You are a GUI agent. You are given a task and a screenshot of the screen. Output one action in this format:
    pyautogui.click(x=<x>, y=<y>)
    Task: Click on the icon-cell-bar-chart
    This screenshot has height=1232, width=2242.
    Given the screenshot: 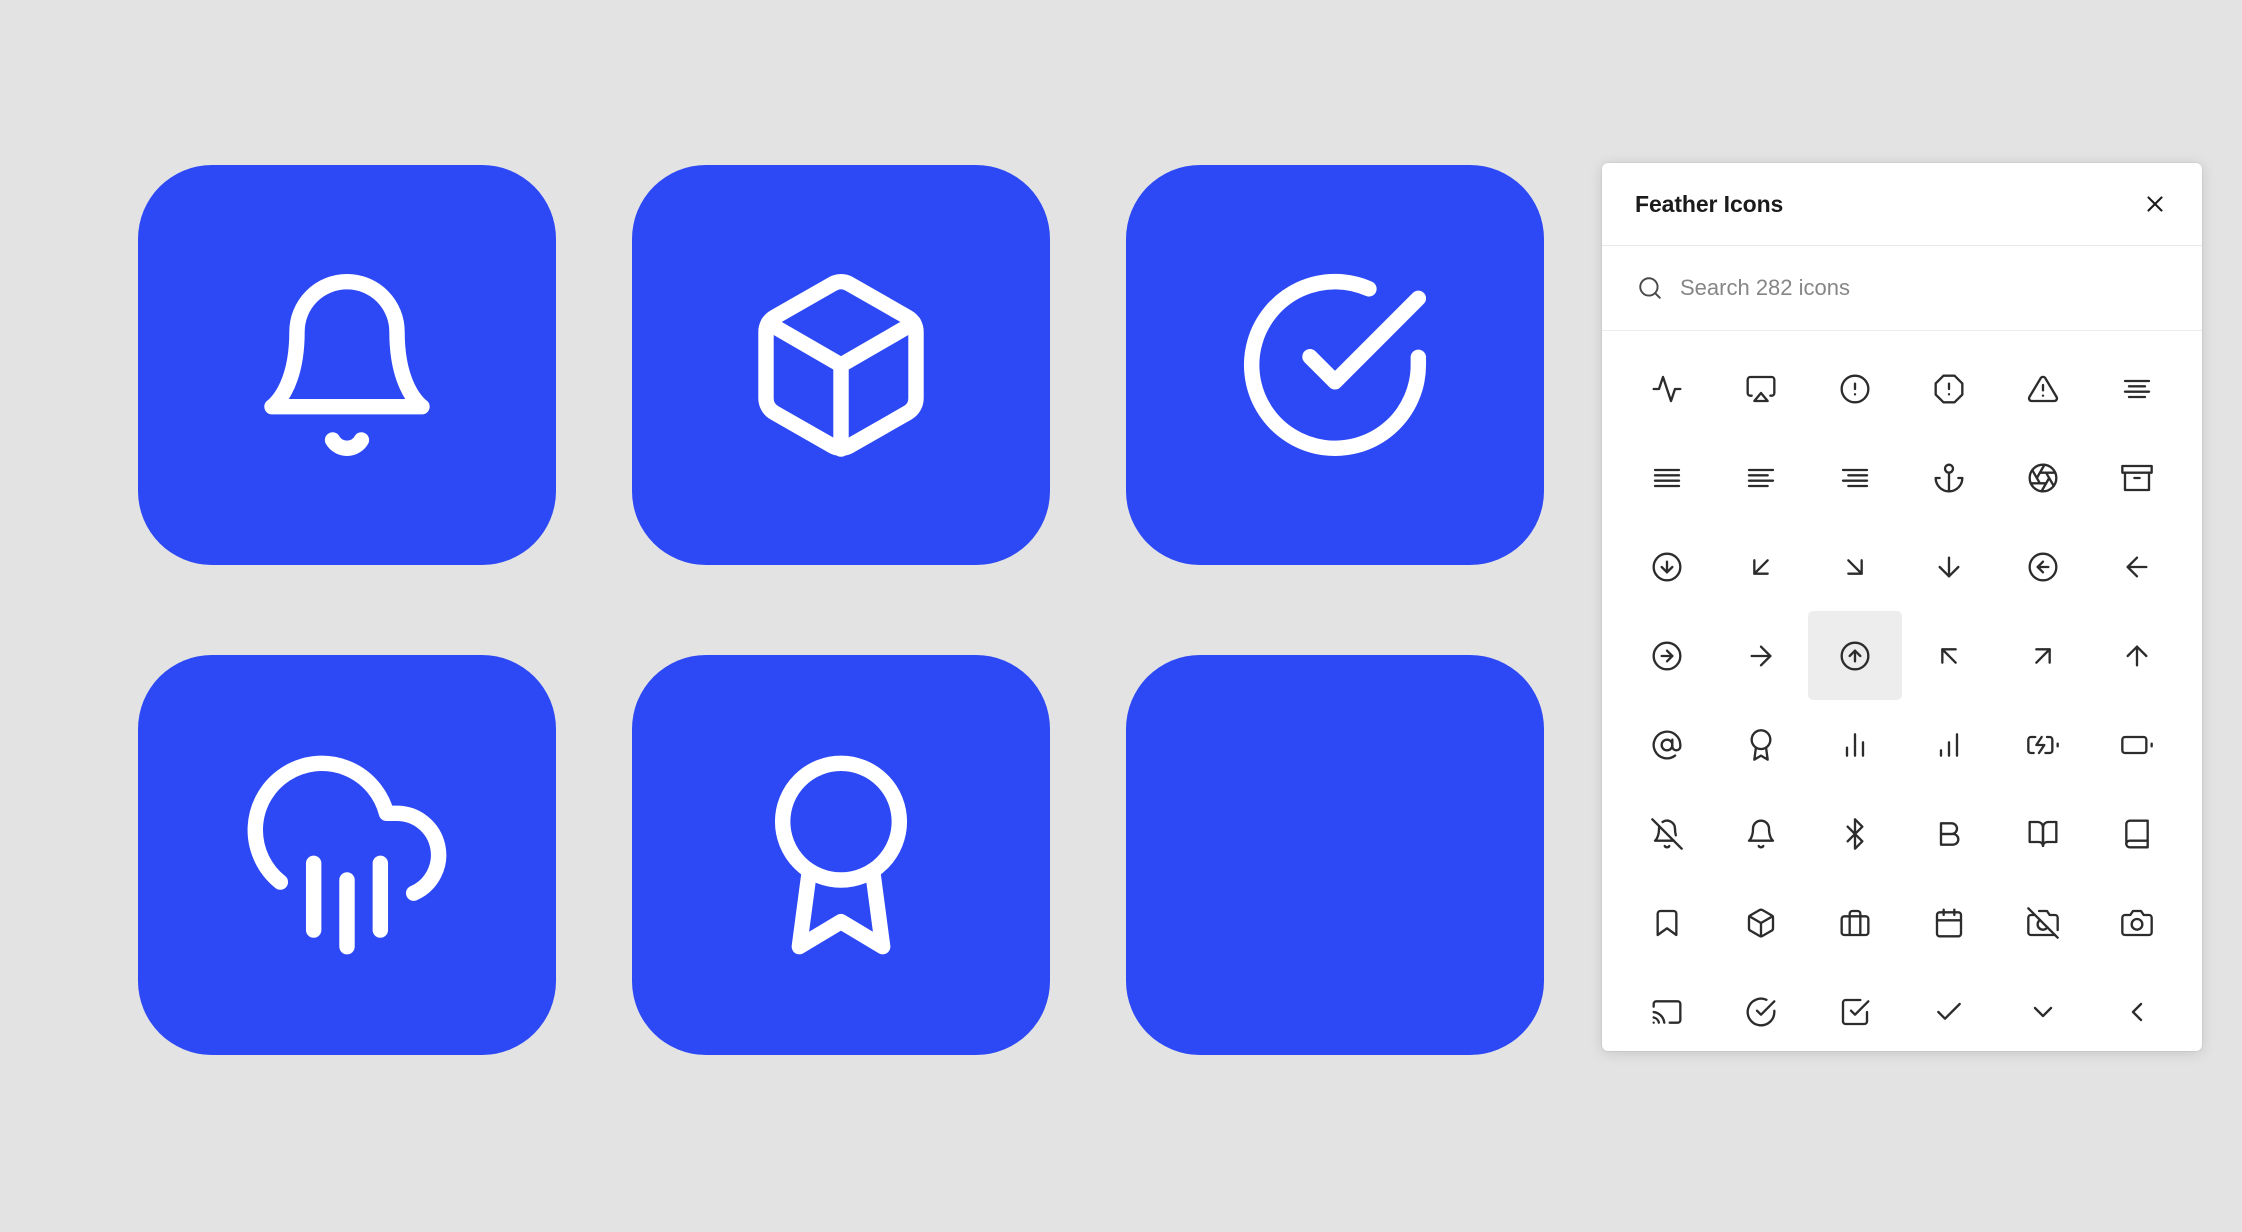 What is the action you would take?
    pyautogui.click(x=1949, y=744)
    